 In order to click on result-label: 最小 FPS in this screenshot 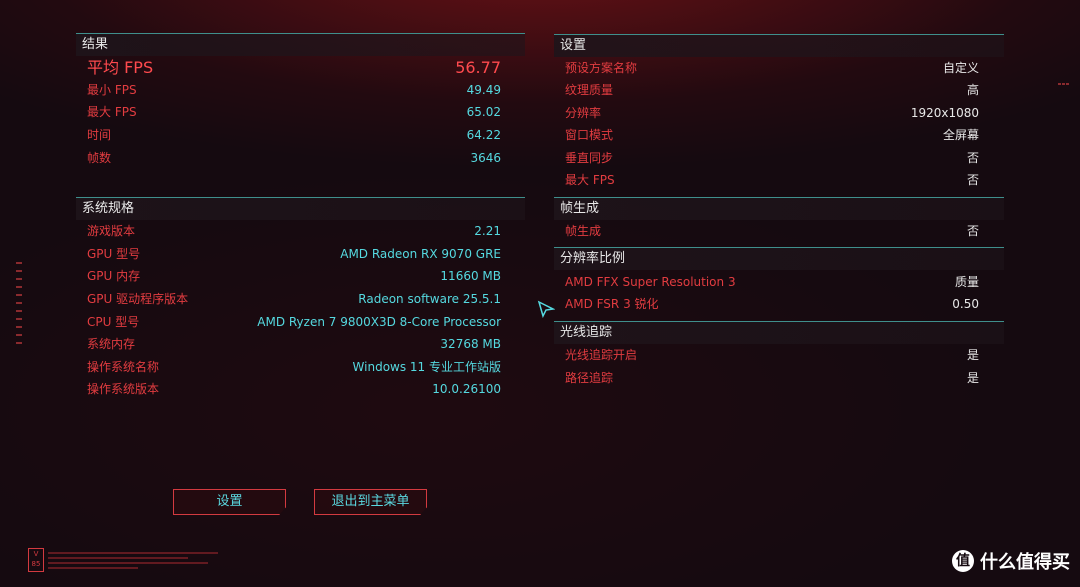, I will do `click(112, 90)`.